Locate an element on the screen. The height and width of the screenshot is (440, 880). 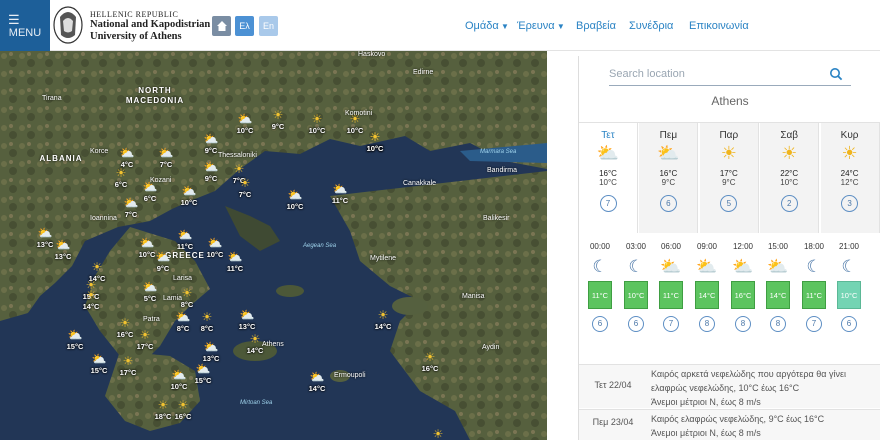
partly-sunny-icon: ☀ is located at coordinates (728, 153).